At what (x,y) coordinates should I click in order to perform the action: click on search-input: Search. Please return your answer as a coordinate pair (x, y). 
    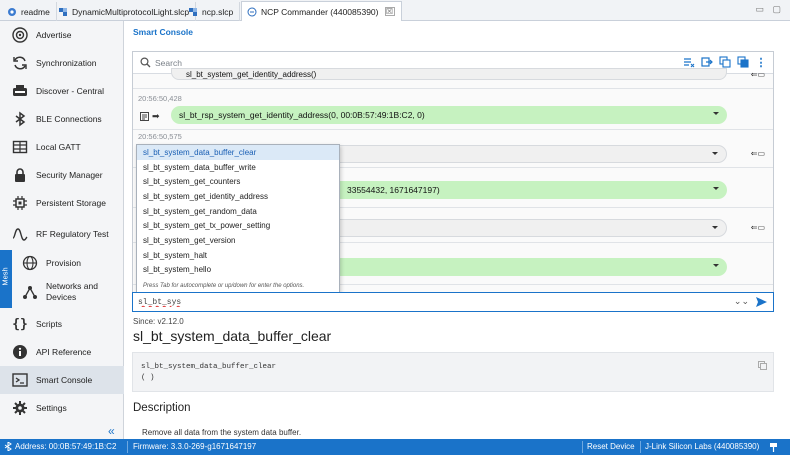
    Looking at the image, I should click on (168, 63).